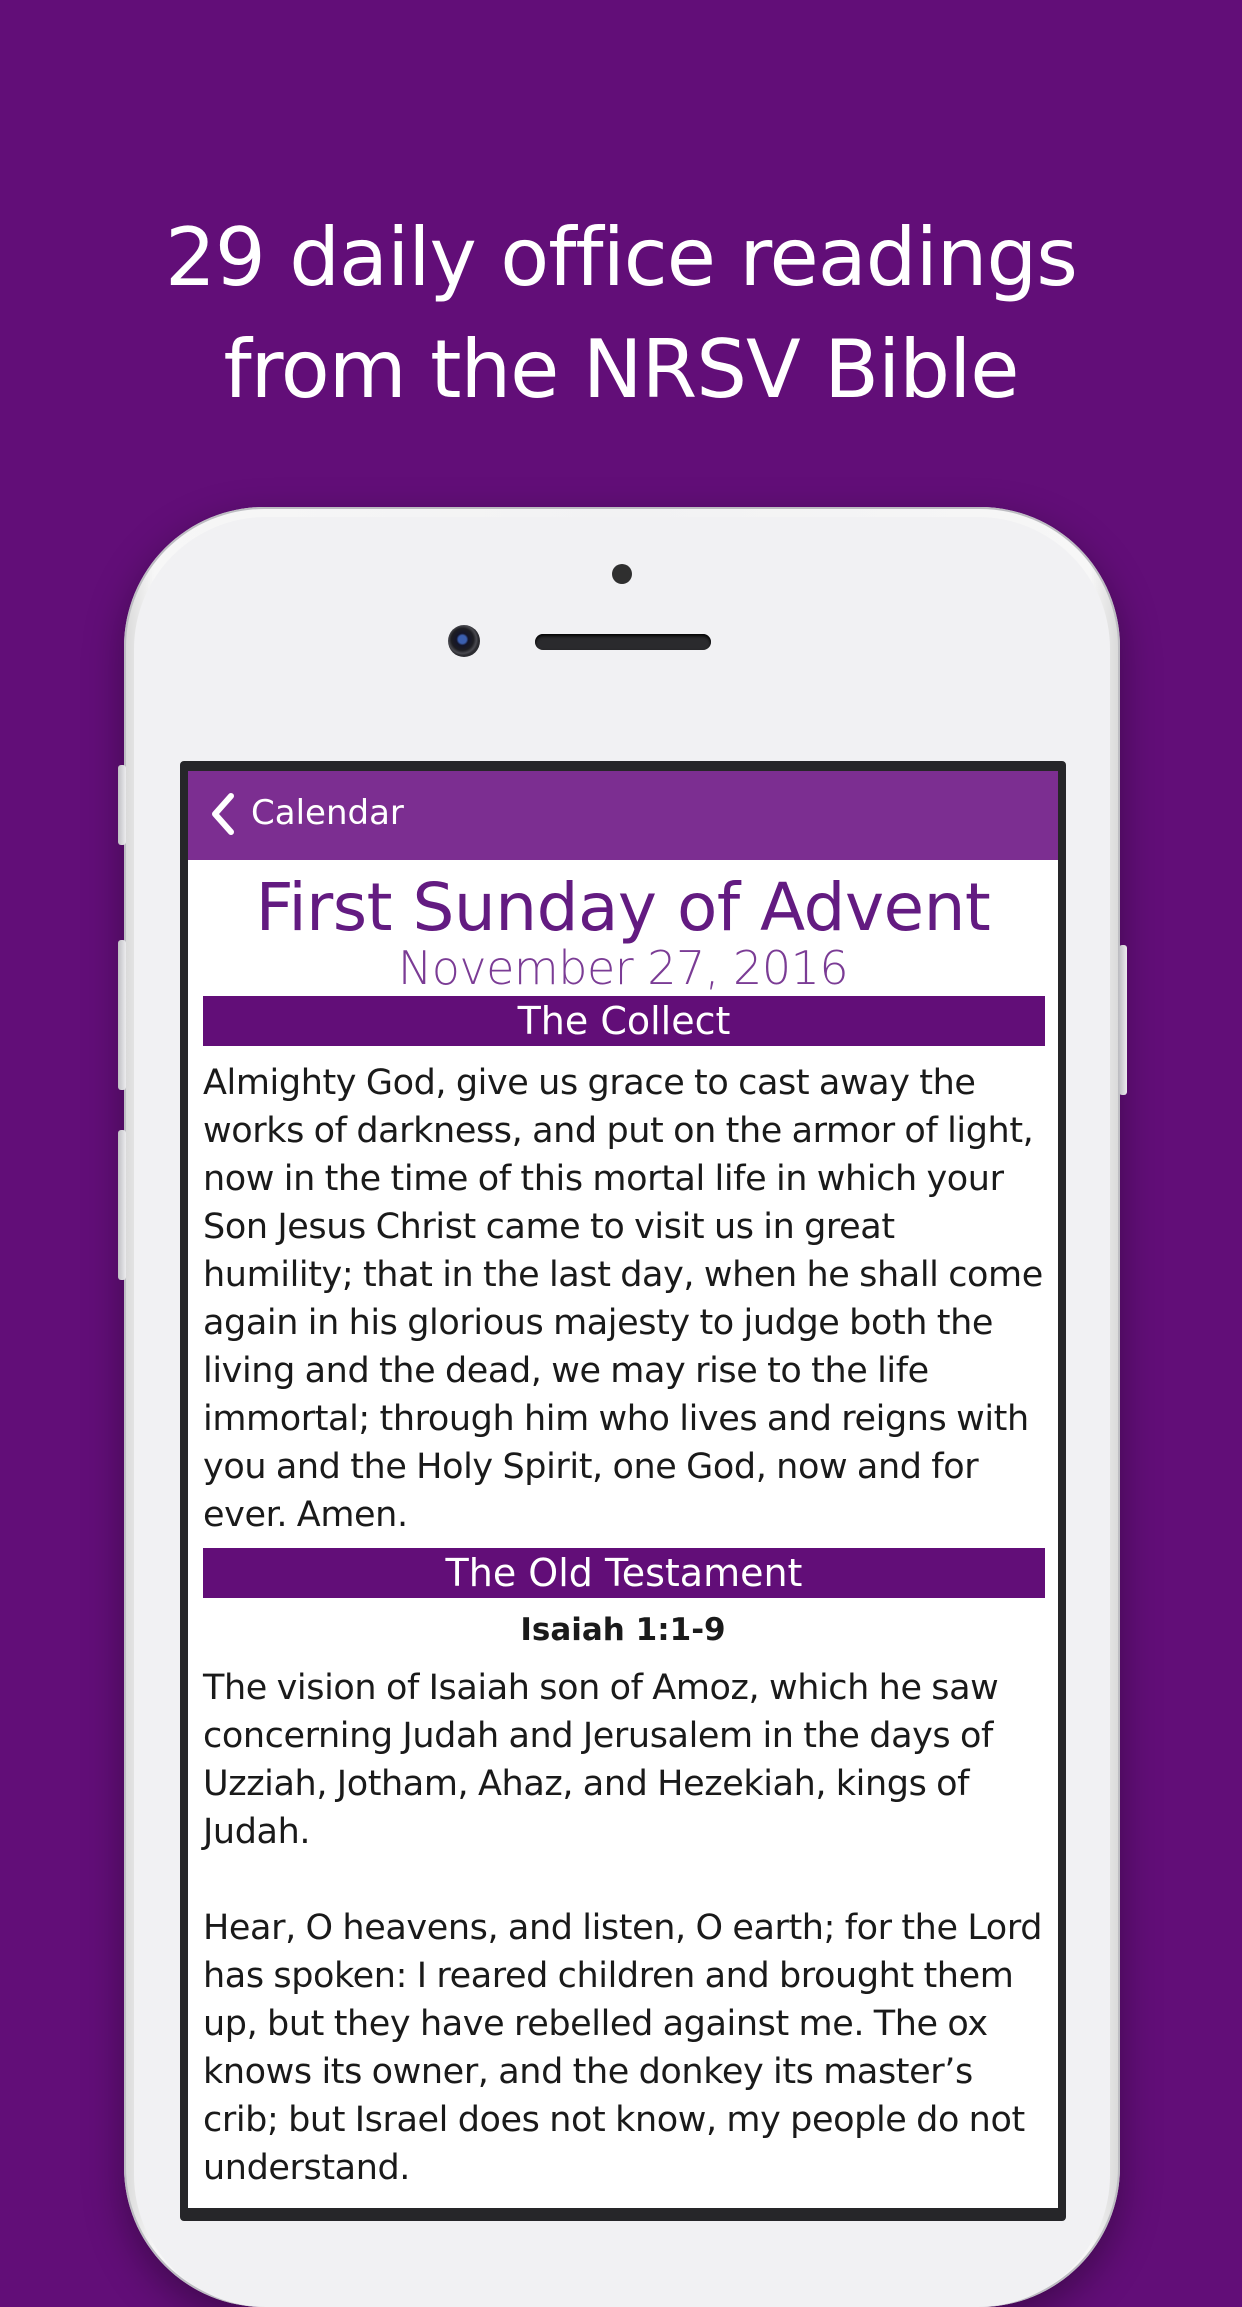  Describe the element at coordinates (623, 642) in the screenshot. I see `earpiece-speaker` at that location.